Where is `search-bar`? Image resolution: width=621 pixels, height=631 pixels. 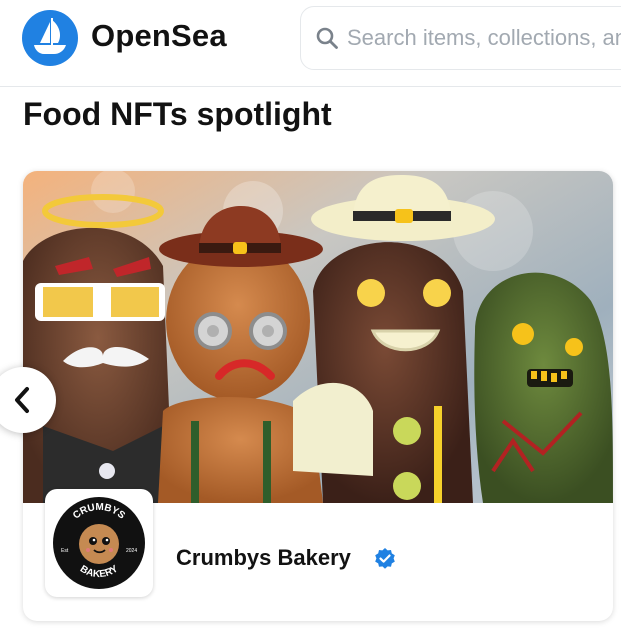
search-bar is located at coordinates (460, 38).